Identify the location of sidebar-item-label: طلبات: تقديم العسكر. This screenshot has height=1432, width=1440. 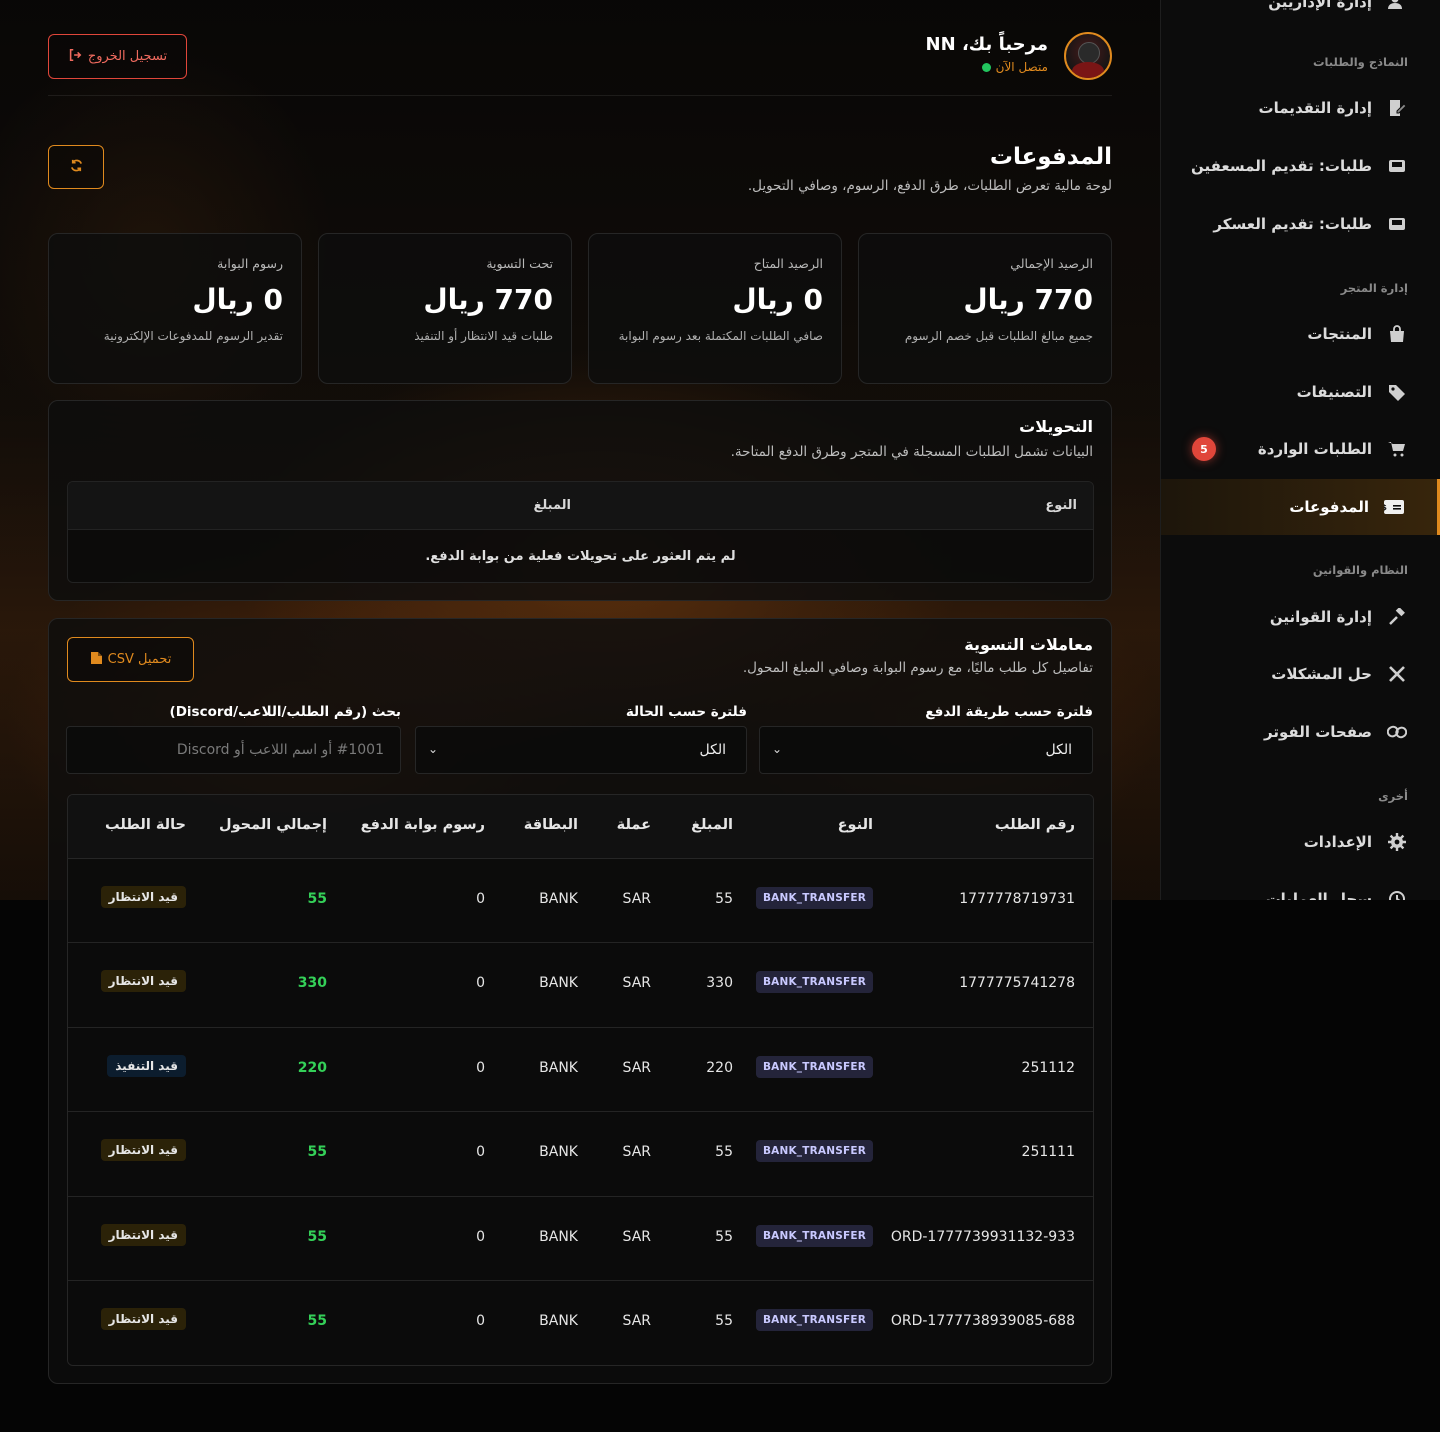
(1292, 224).